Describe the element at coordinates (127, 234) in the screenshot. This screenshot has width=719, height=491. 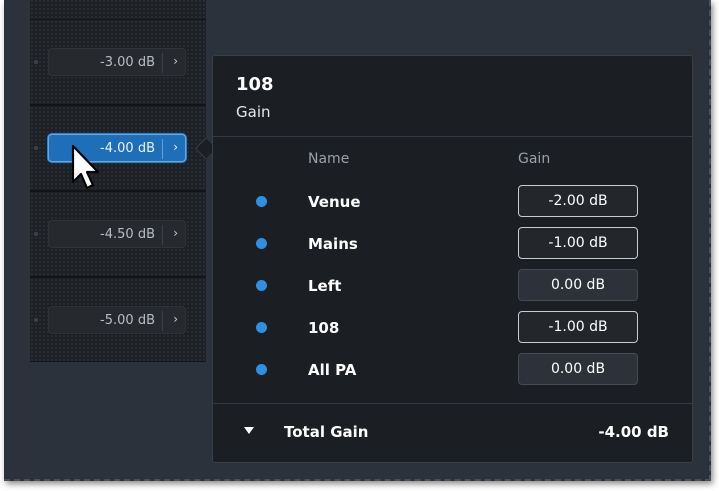
I see `gain-value: -4.50 dB` at that location.